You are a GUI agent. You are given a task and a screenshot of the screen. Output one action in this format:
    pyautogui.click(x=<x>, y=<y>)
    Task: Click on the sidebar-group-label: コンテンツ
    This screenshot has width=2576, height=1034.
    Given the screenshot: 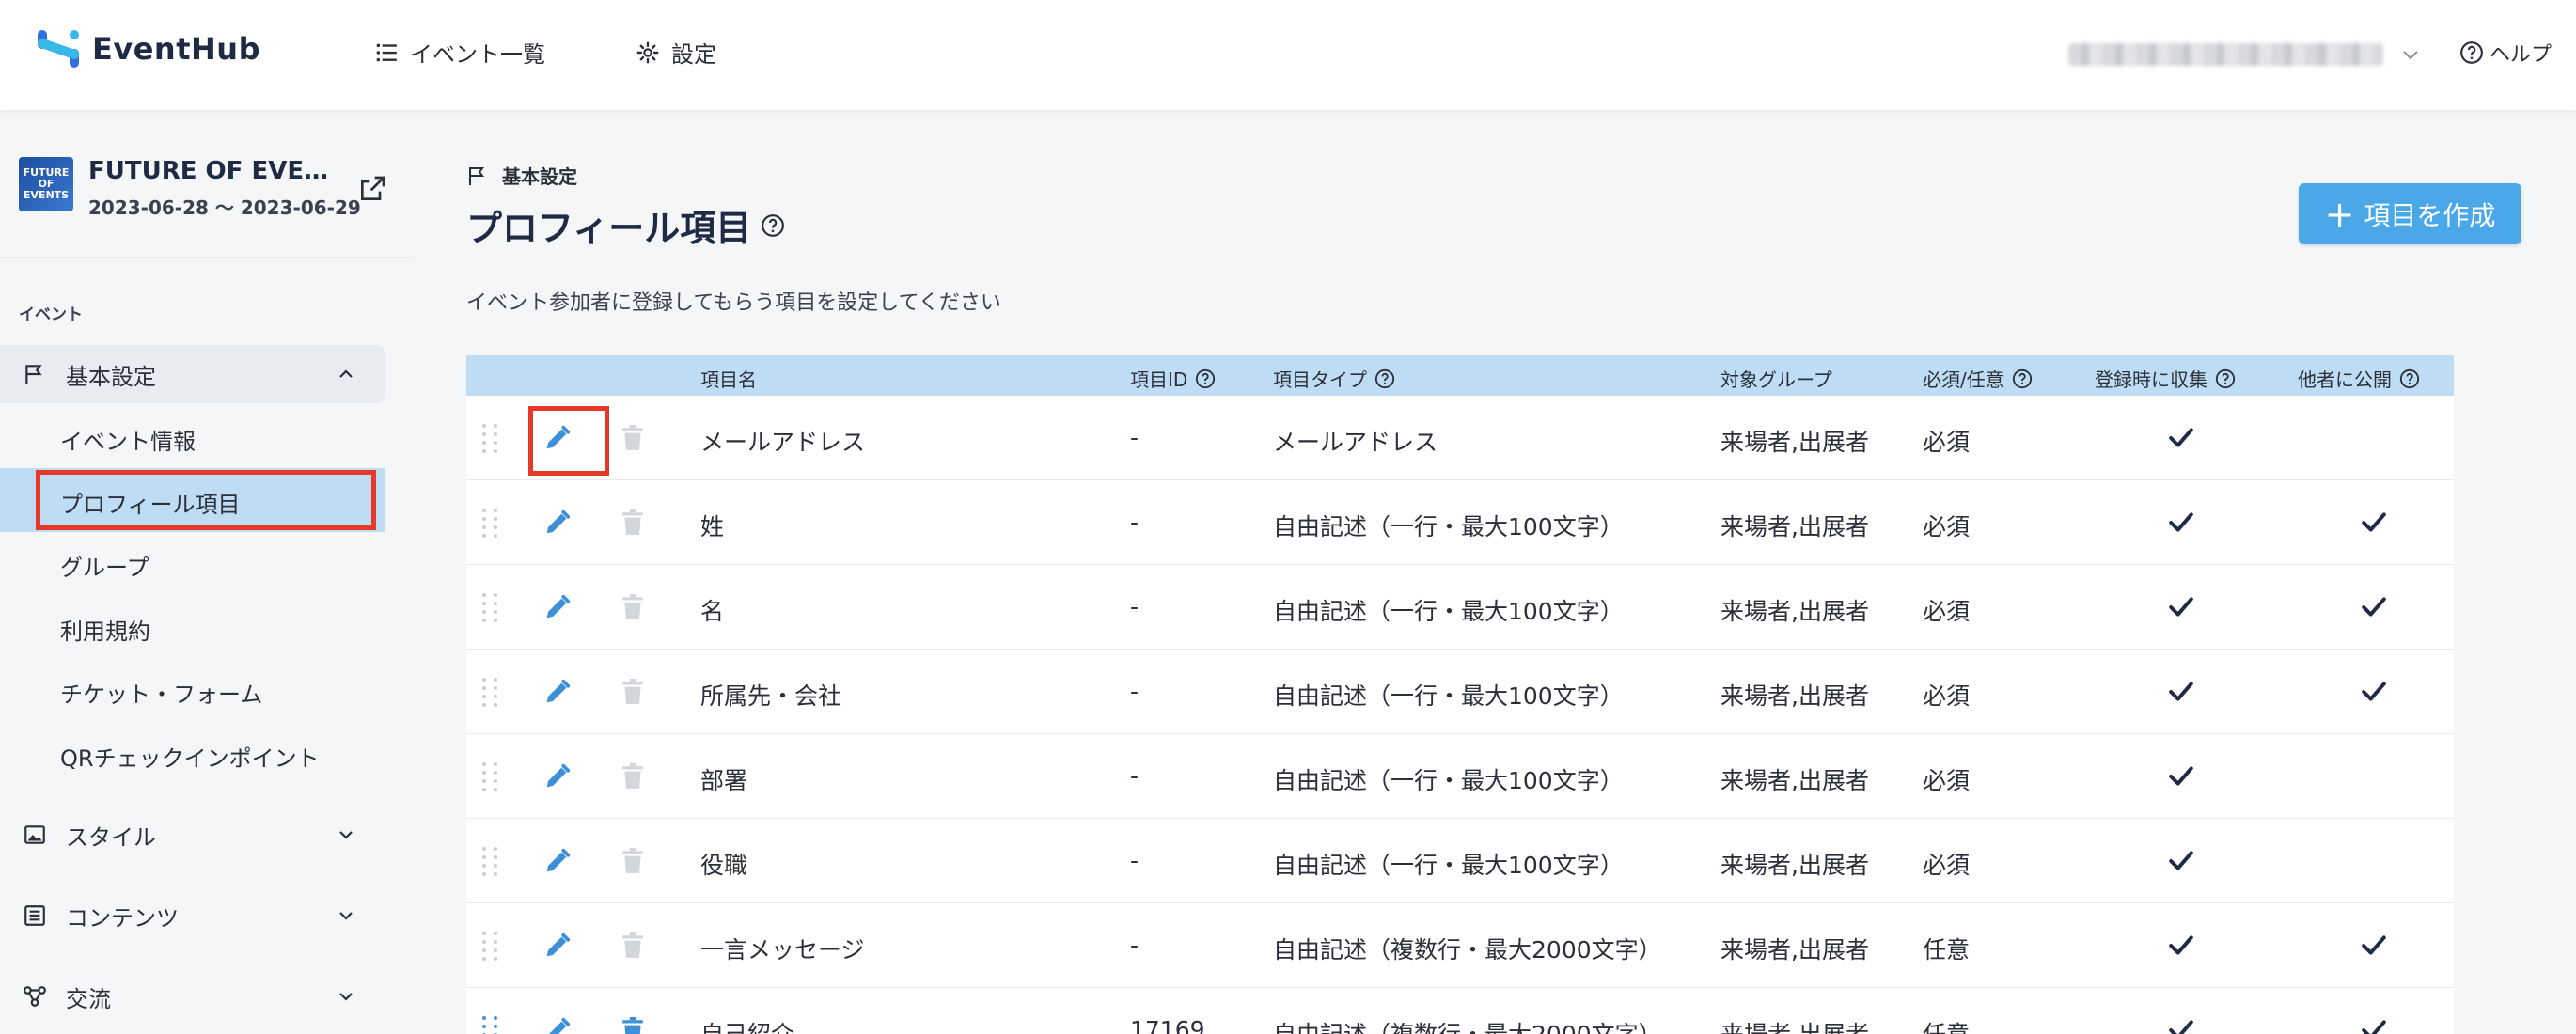 What is the action you would take?
    pyautogui.click(x=123, y=918)
    